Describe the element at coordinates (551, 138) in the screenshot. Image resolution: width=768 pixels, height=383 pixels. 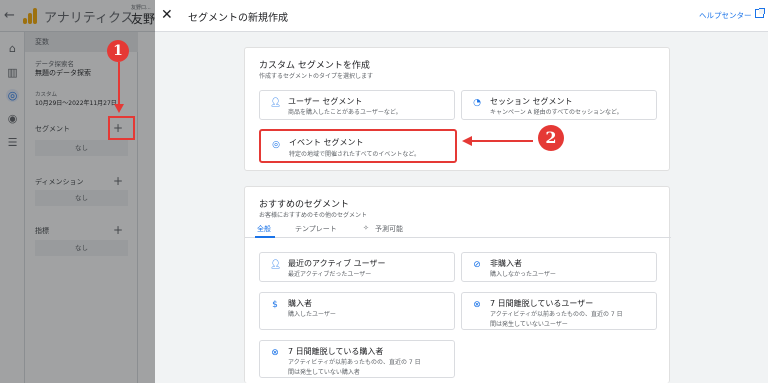
I see `step-2-badge: 2` at that location.